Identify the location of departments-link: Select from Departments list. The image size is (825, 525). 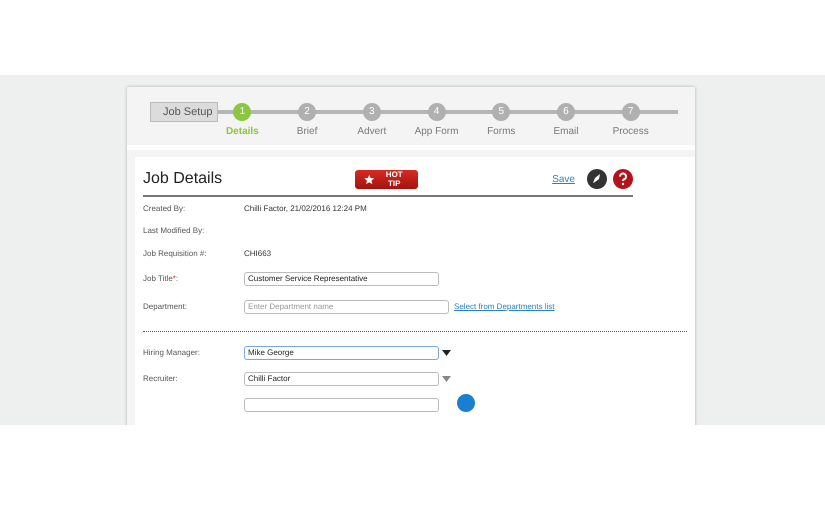
(504, 306).